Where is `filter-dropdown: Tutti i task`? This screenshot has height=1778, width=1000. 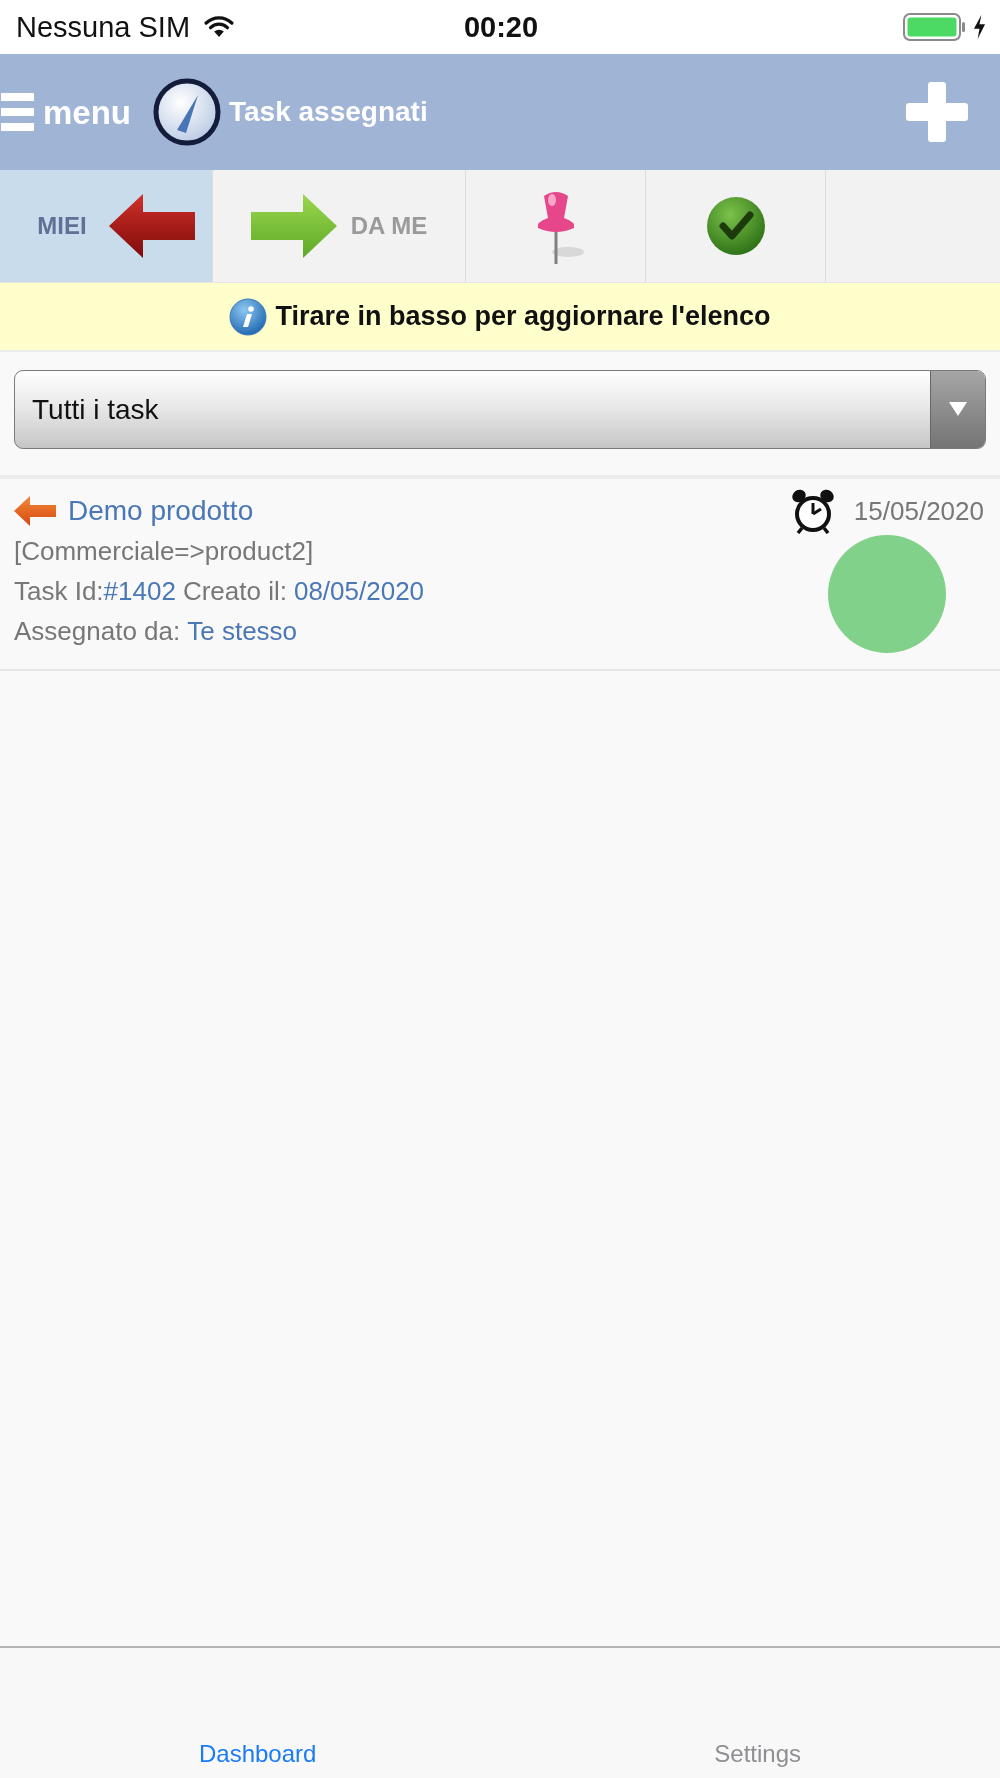
filter-dropdown: Tutti i task is located at coordinates (500, 409).